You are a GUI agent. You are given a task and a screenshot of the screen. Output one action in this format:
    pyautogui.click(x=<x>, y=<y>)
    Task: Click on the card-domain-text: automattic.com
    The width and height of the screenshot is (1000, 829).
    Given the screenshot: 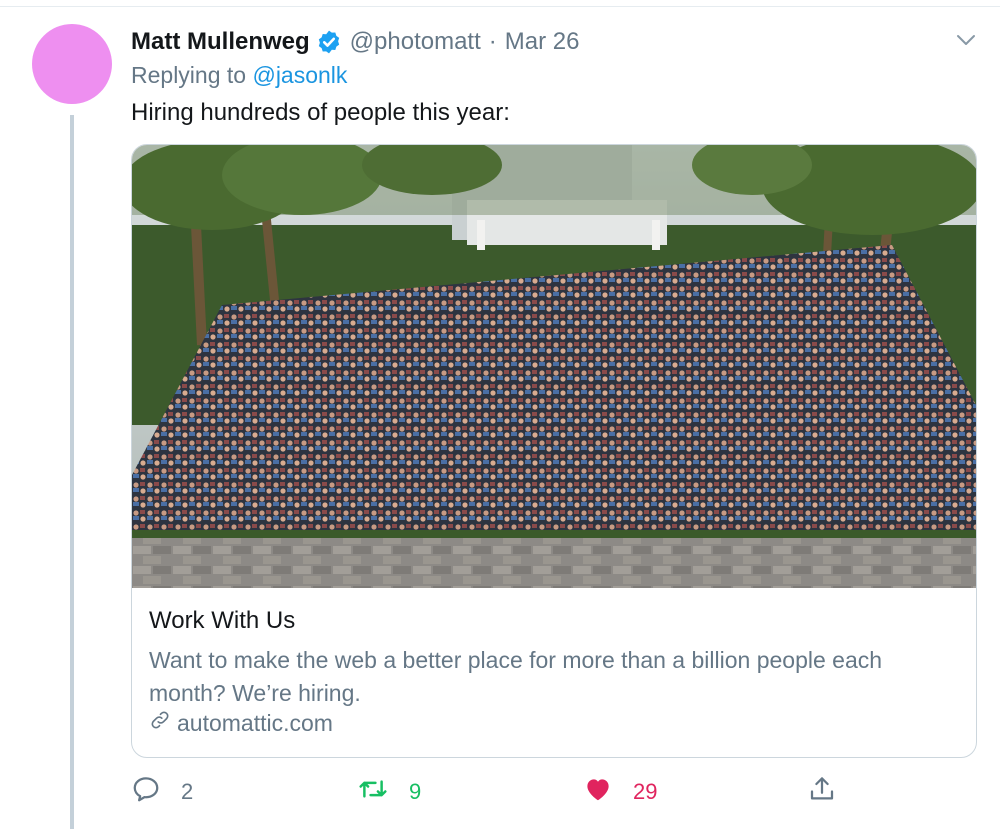 What is the action you would take?
    pyautogui.click(x=255, y=722)
    